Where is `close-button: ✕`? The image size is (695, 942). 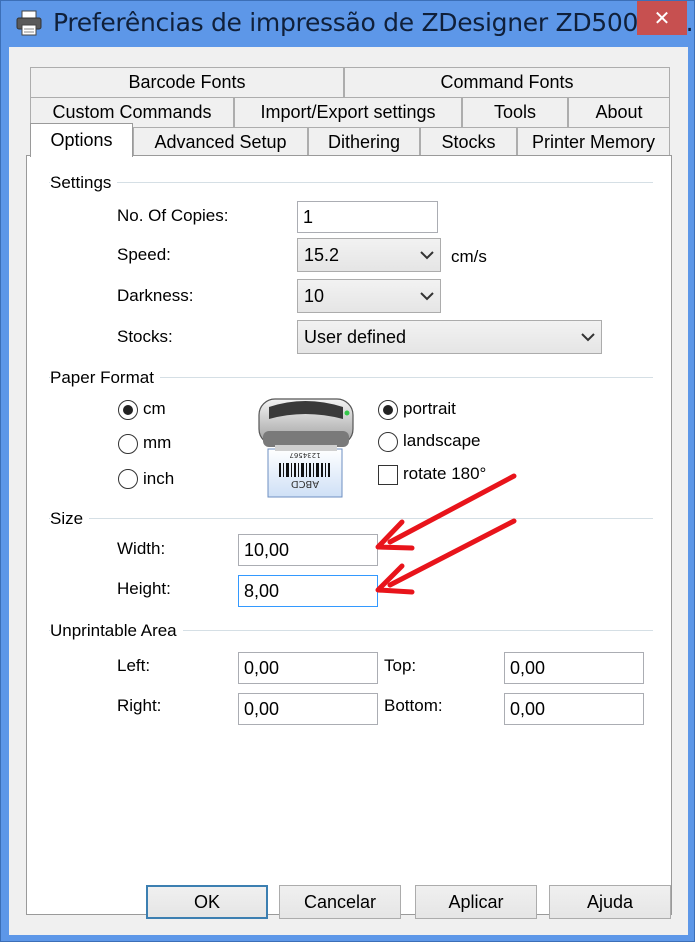
close-button: ✕ is located at coordinates (662, 18).